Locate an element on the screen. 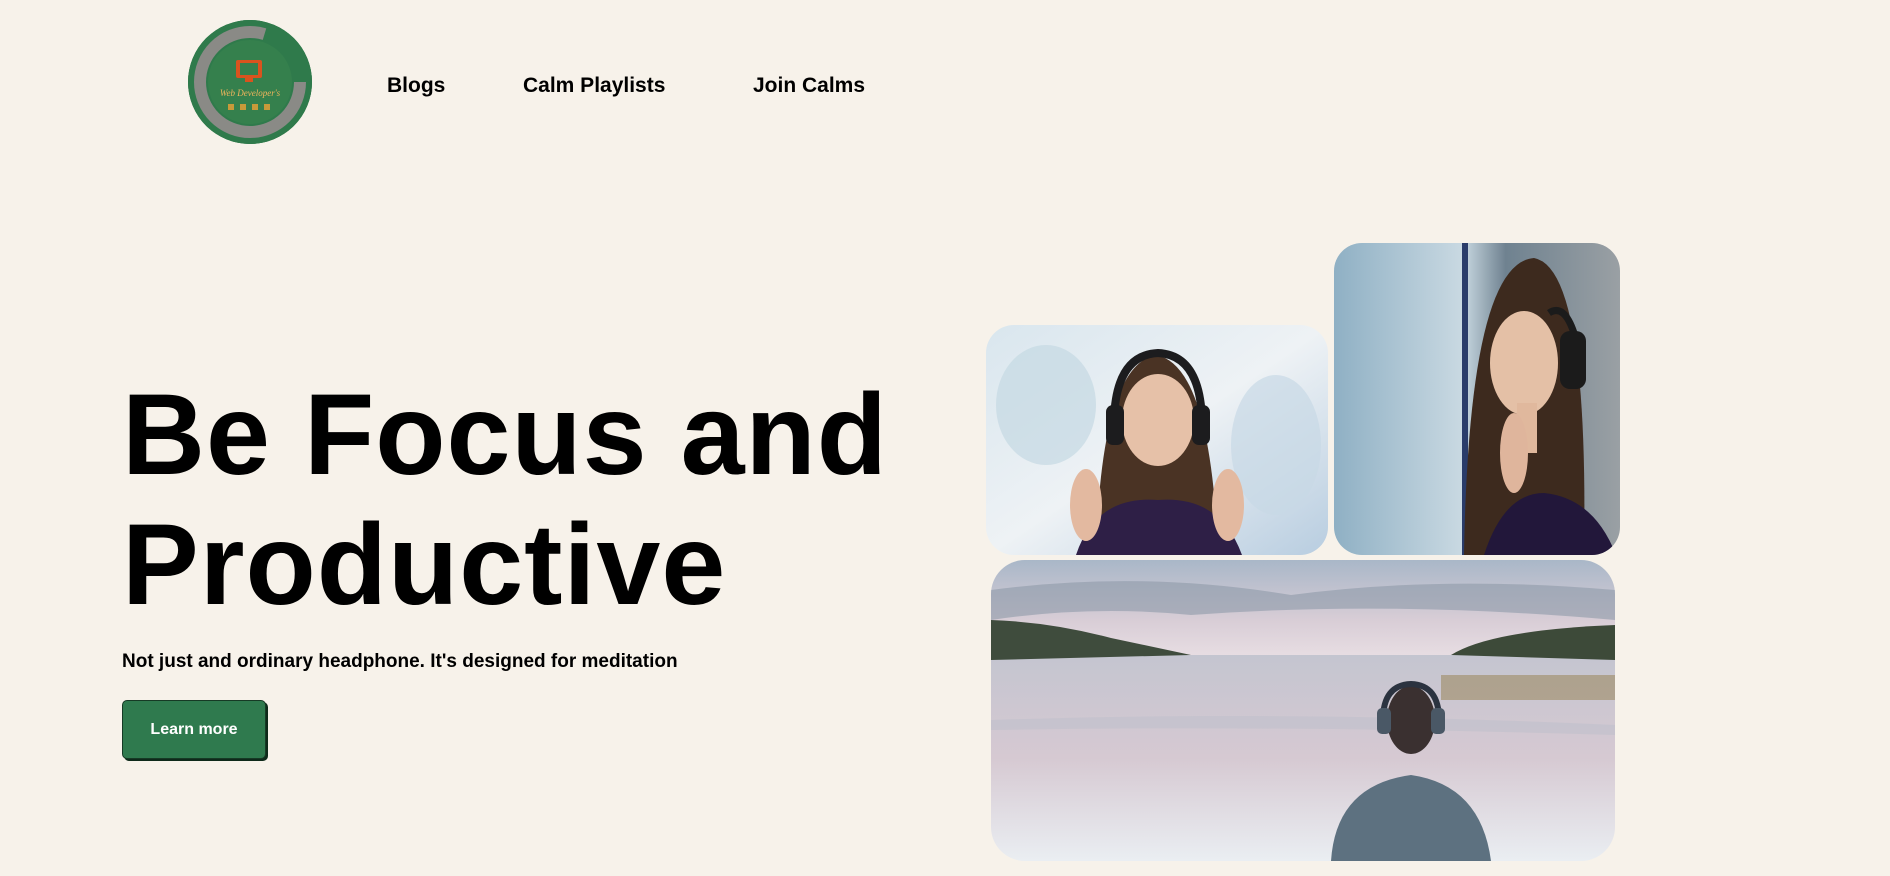 This screenshot has height=876, width=1890. nav-link-calm-playlists: Calm Playlists is located at coordinates (594, 86).